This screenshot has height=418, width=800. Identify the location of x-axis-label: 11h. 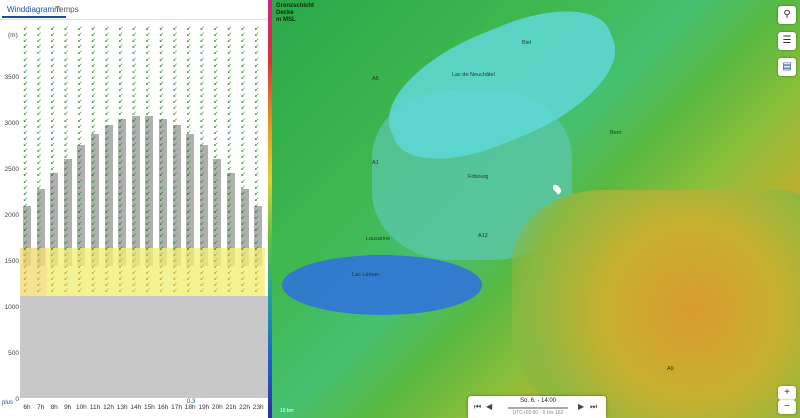
(95, 407).